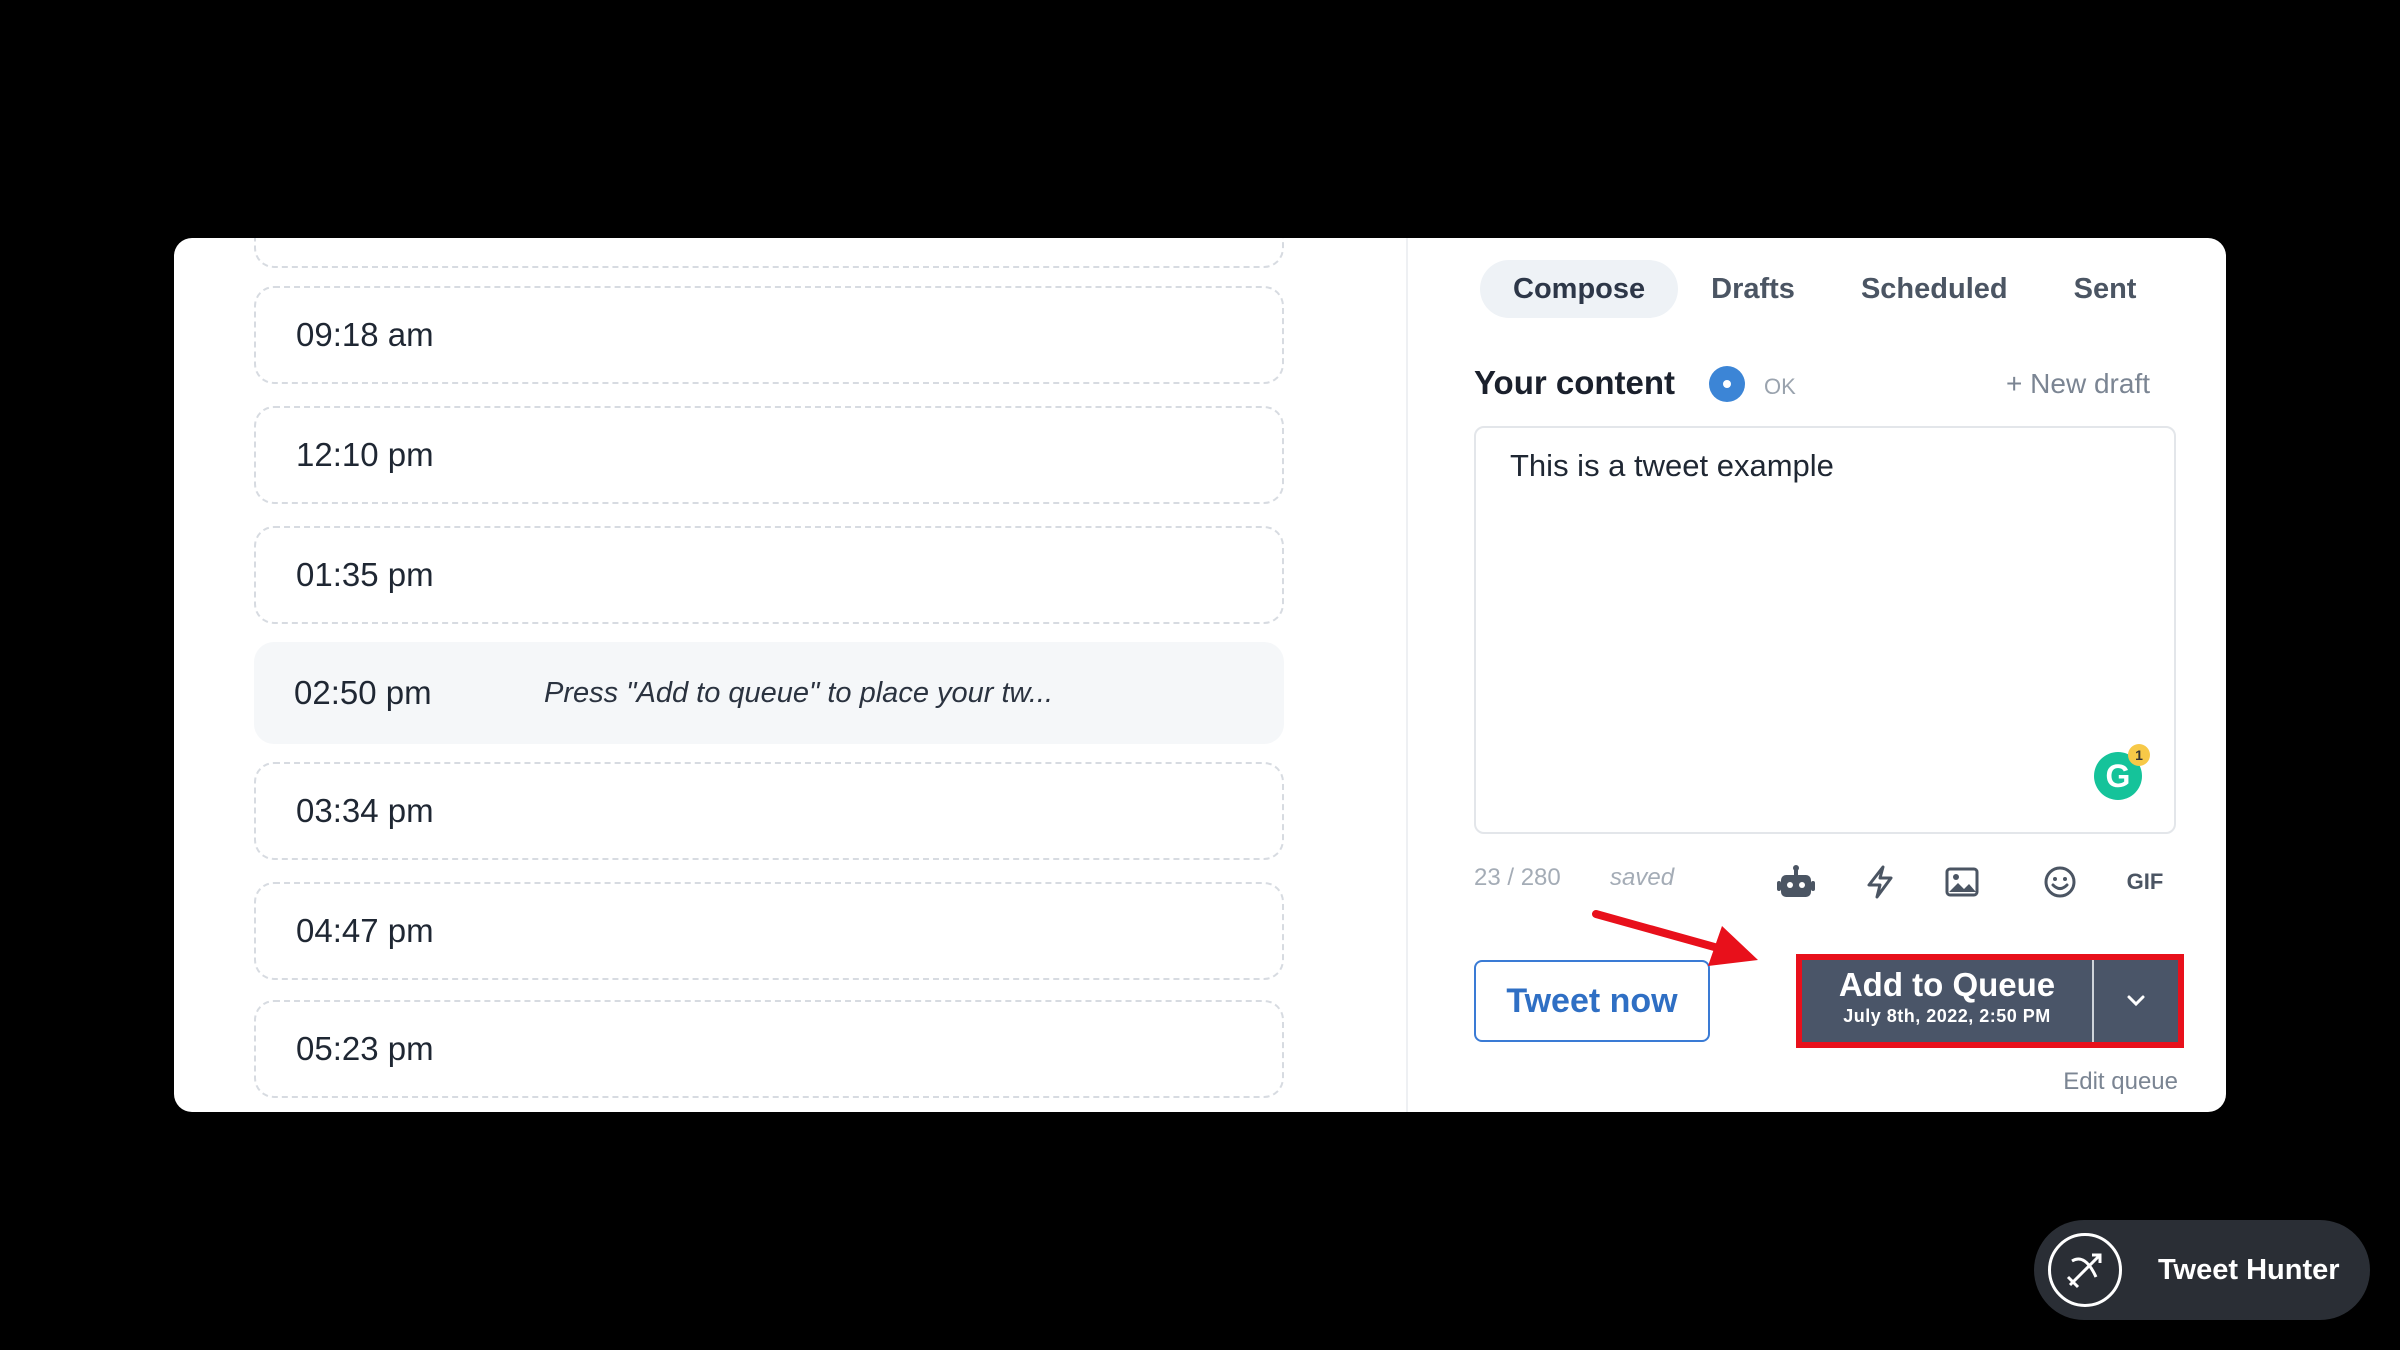  I want to click on lightning-icon, so click(1880, 882).